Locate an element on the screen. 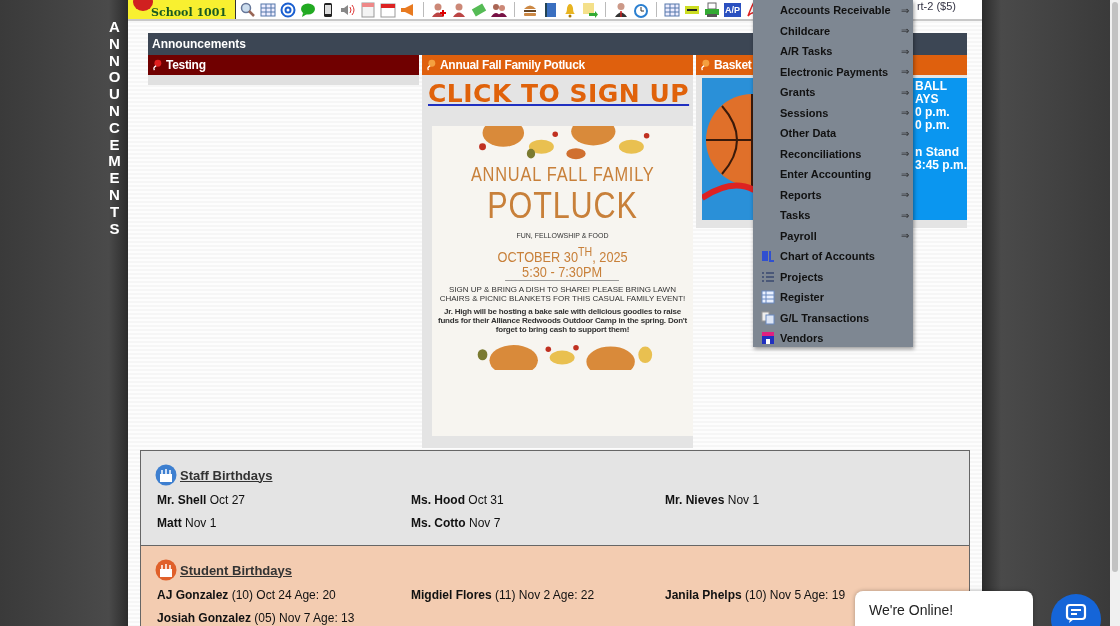 This screenshot has height=626, width=1120. birthdays-link: Staff Birthdays is located at coordinates (226, 475).